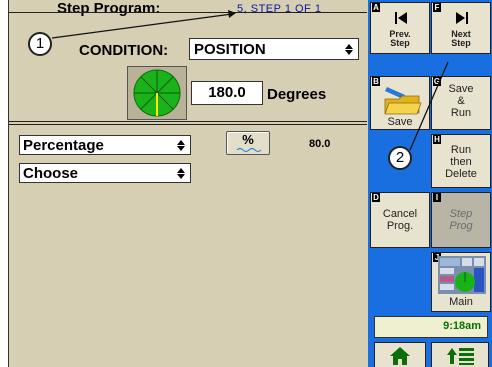 This screenshot has width=492, height=367. I want to click on callout-marker-2: 2, so click(400, 158).